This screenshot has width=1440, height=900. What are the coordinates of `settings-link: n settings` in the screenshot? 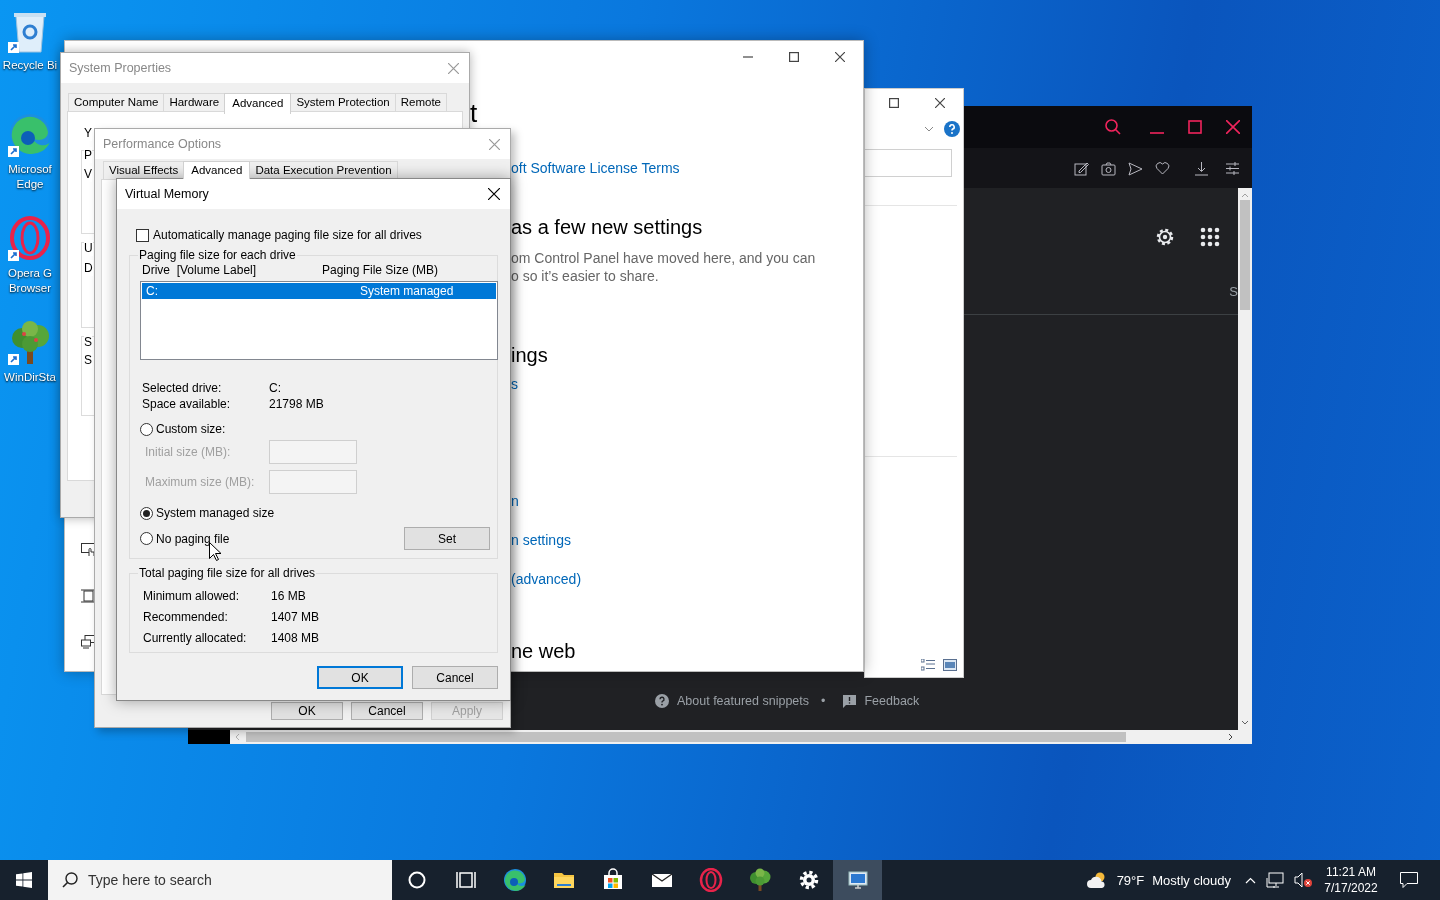 It's located at (541, 540).